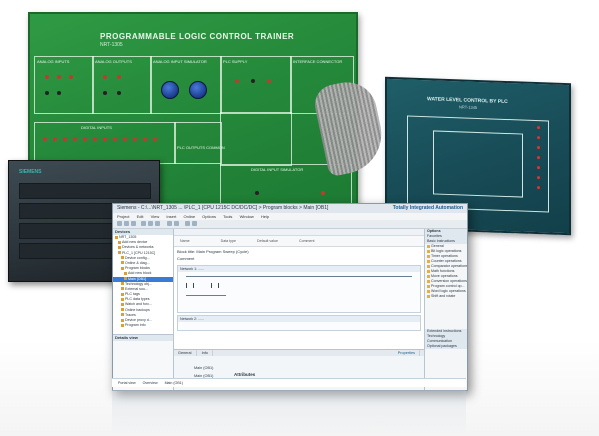  Describe the element at coordinates (277, 169) in the screenshot. I see `panel-label: DIGITAL INPUT SIMULATOR` at that location.